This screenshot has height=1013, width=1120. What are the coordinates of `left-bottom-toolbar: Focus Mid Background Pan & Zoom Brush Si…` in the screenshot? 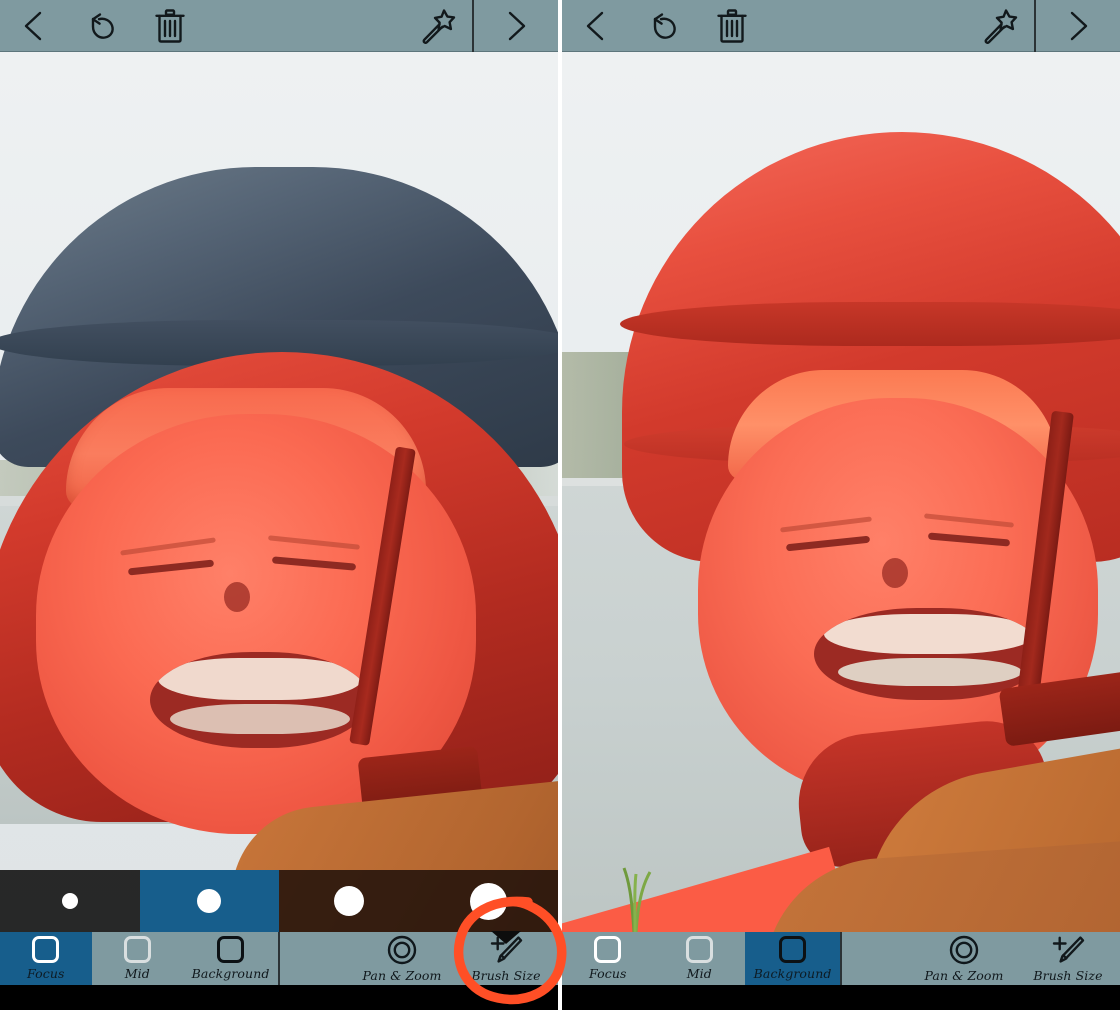 It's located at (279, 958).